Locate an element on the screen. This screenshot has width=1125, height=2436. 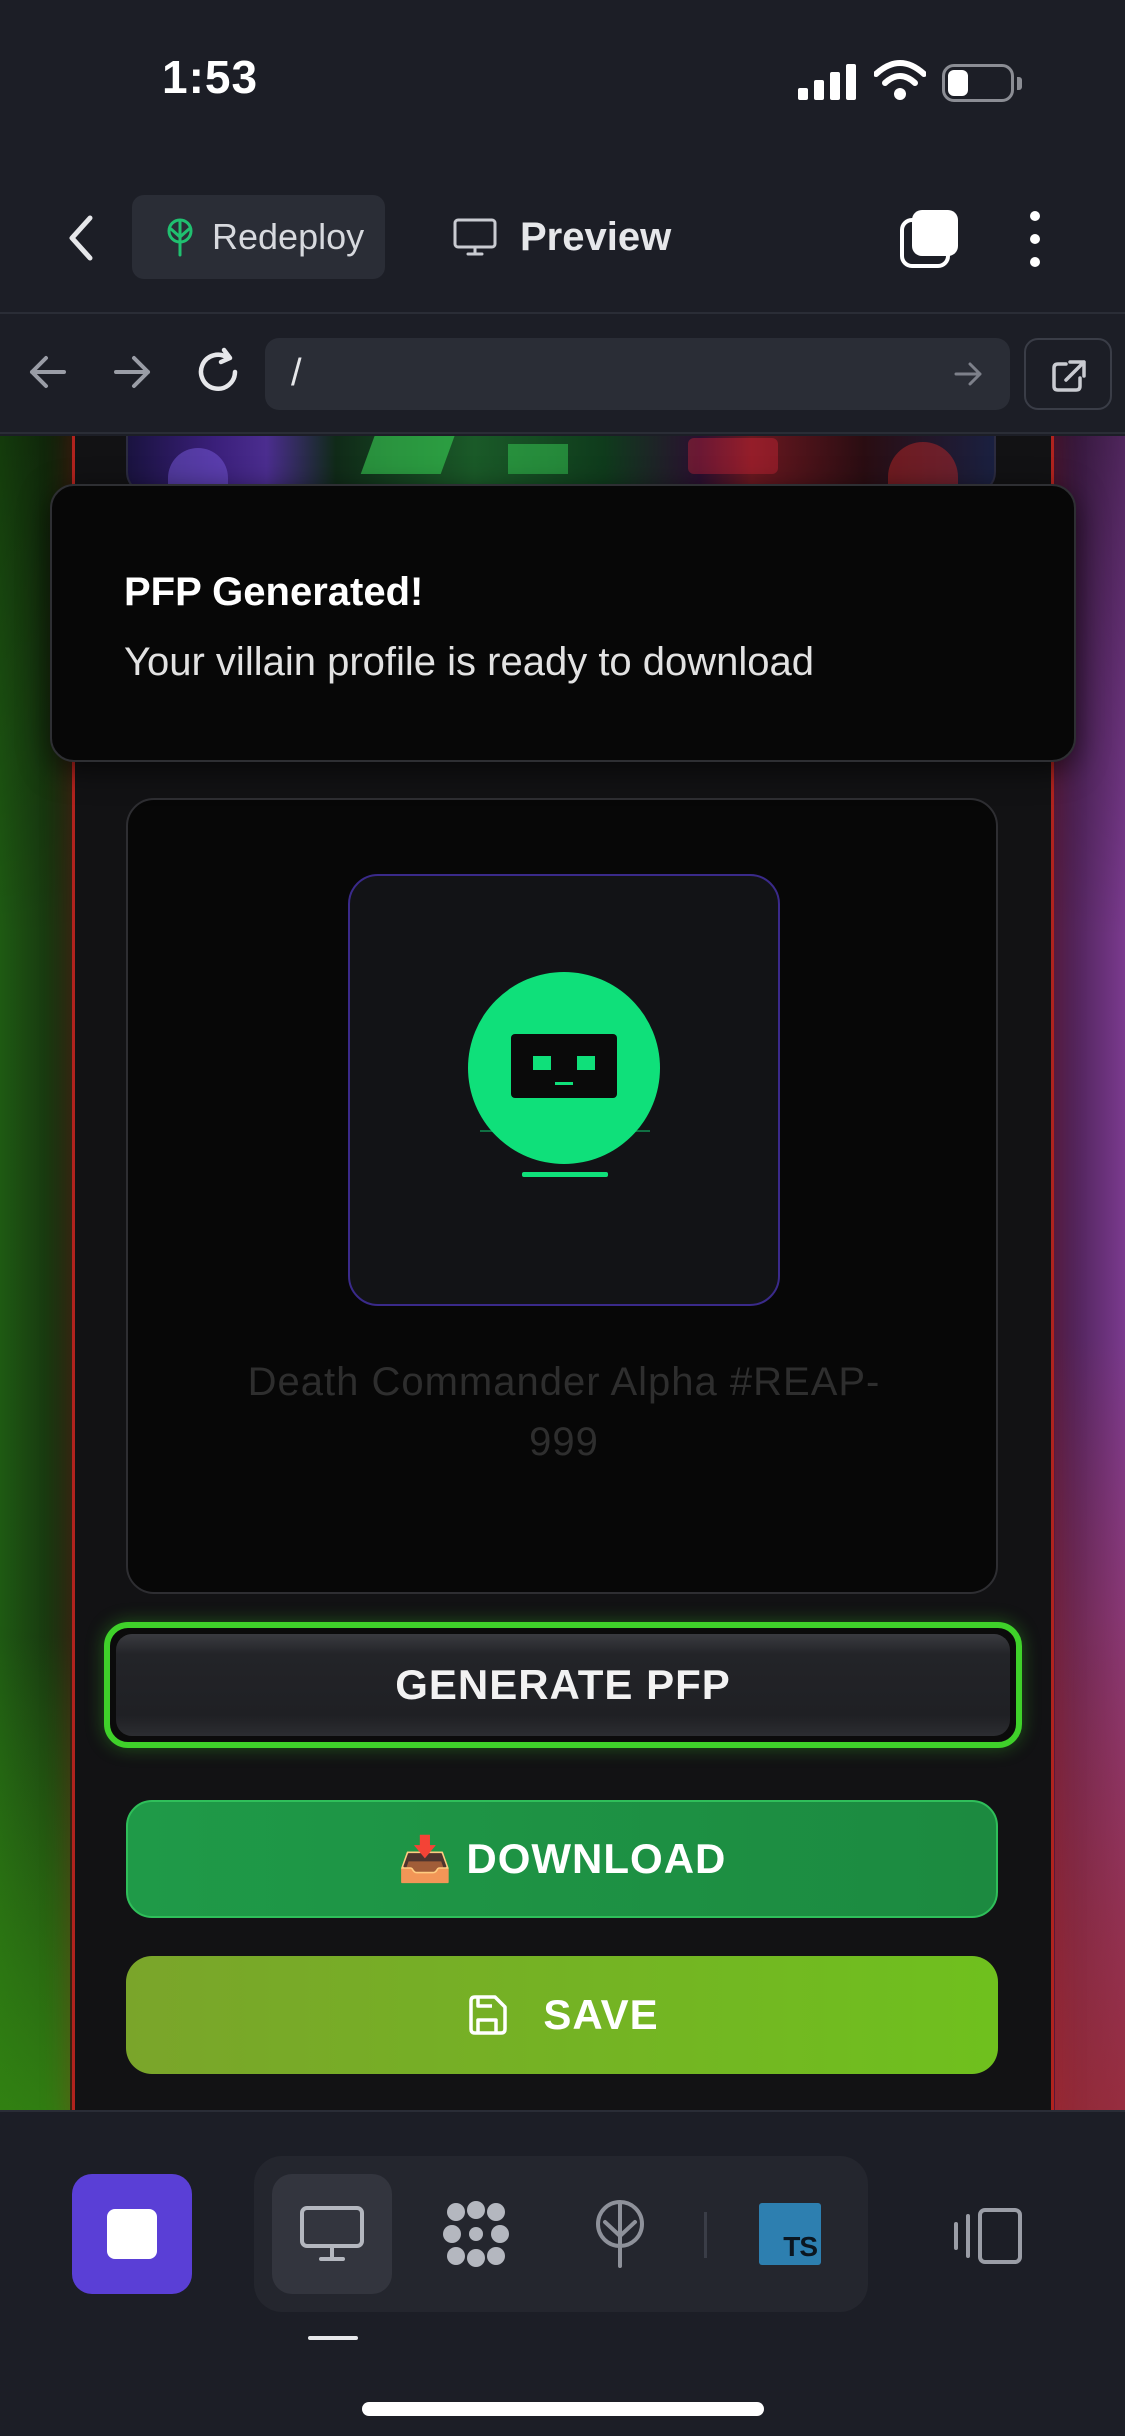
pfp-avatar-frame is located at coordinates (564, 1090).